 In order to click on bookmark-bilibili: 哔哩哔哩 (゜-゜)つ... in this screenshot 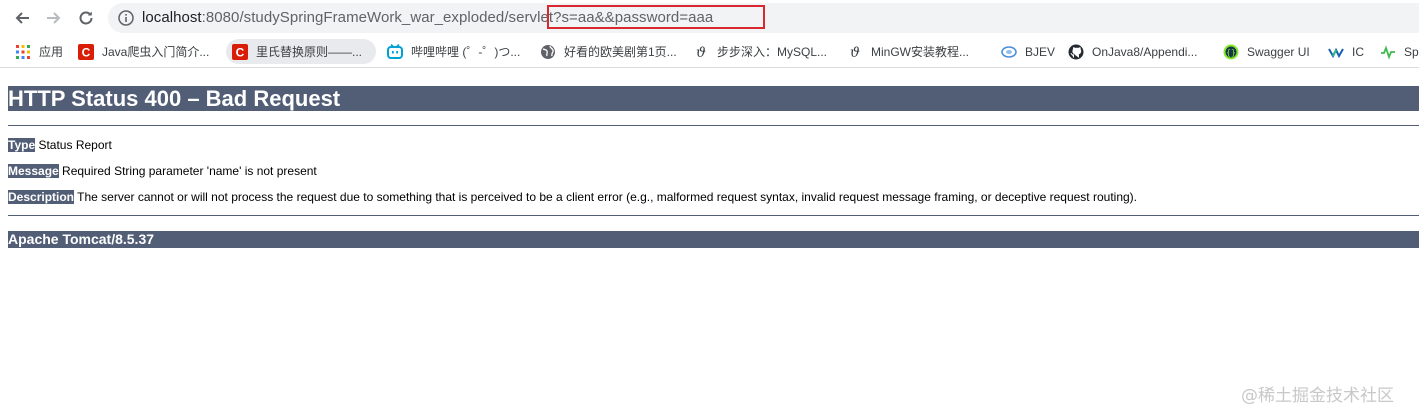, I will do `click(453, 51)`.